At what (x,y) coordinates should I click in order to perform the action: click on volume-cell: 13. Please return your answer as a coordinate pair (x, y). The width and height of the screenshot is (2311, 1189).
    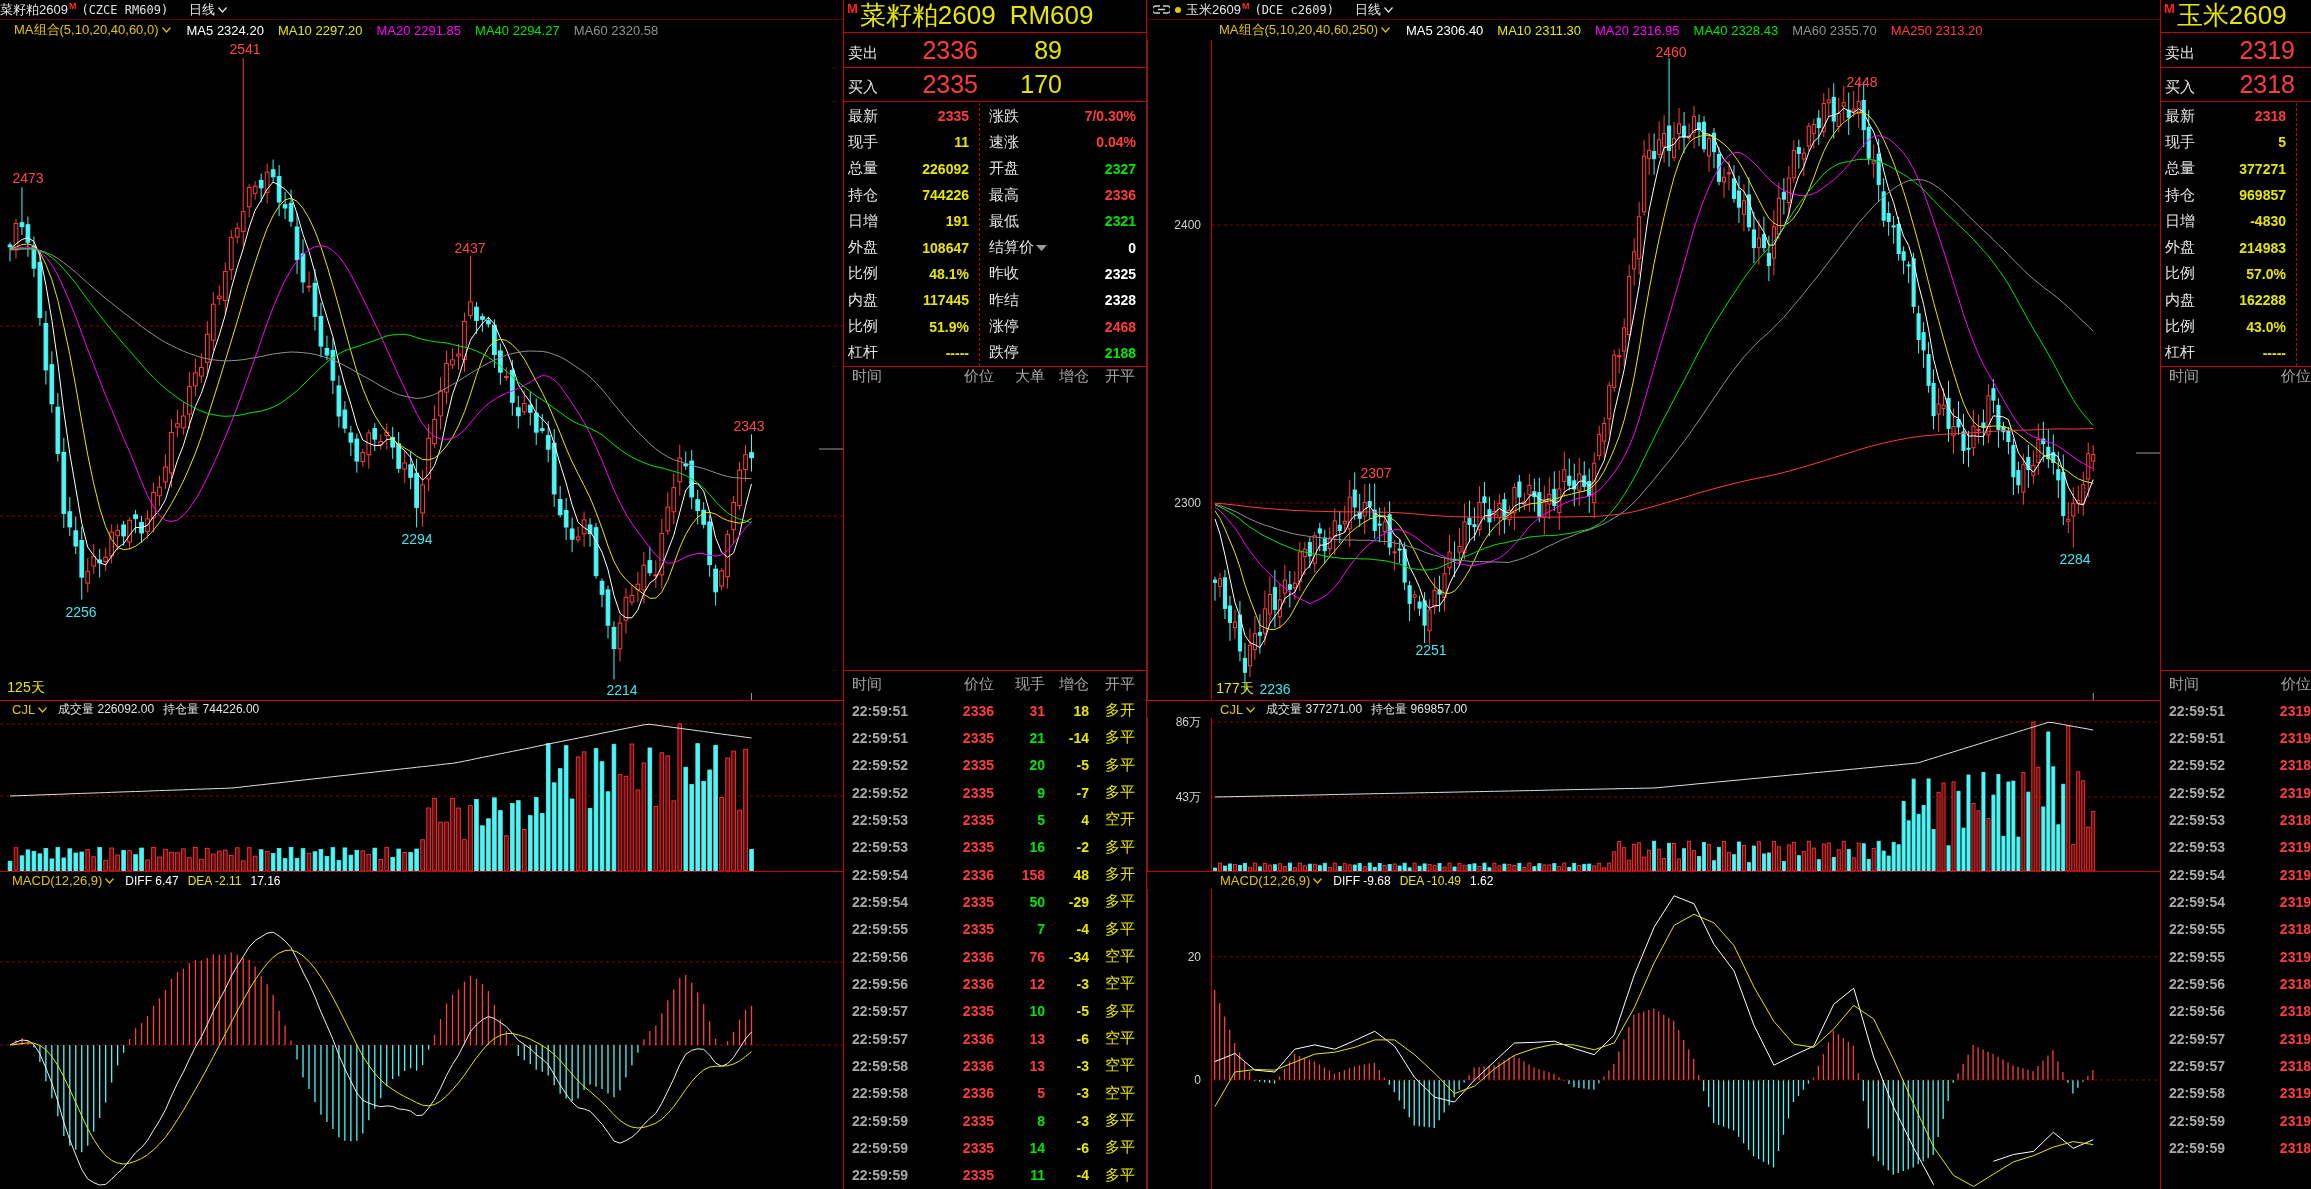
    Looking at the image, I should click on (1037, 1065).